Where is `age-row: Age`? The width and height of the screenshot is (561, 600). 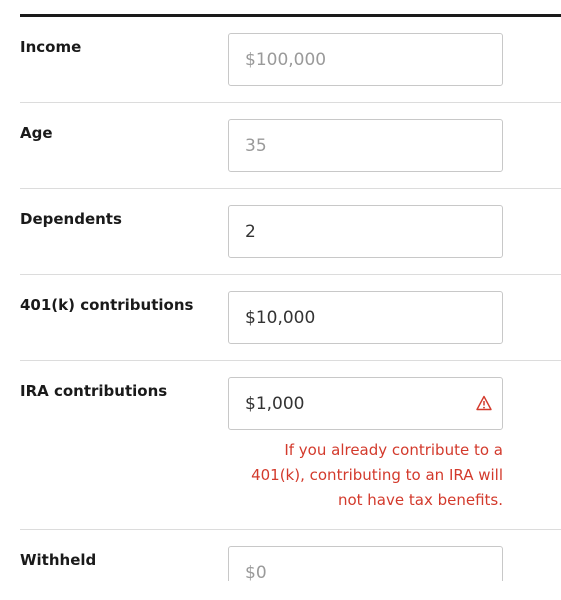
age-row: Age is located at coordinates (290, 146).